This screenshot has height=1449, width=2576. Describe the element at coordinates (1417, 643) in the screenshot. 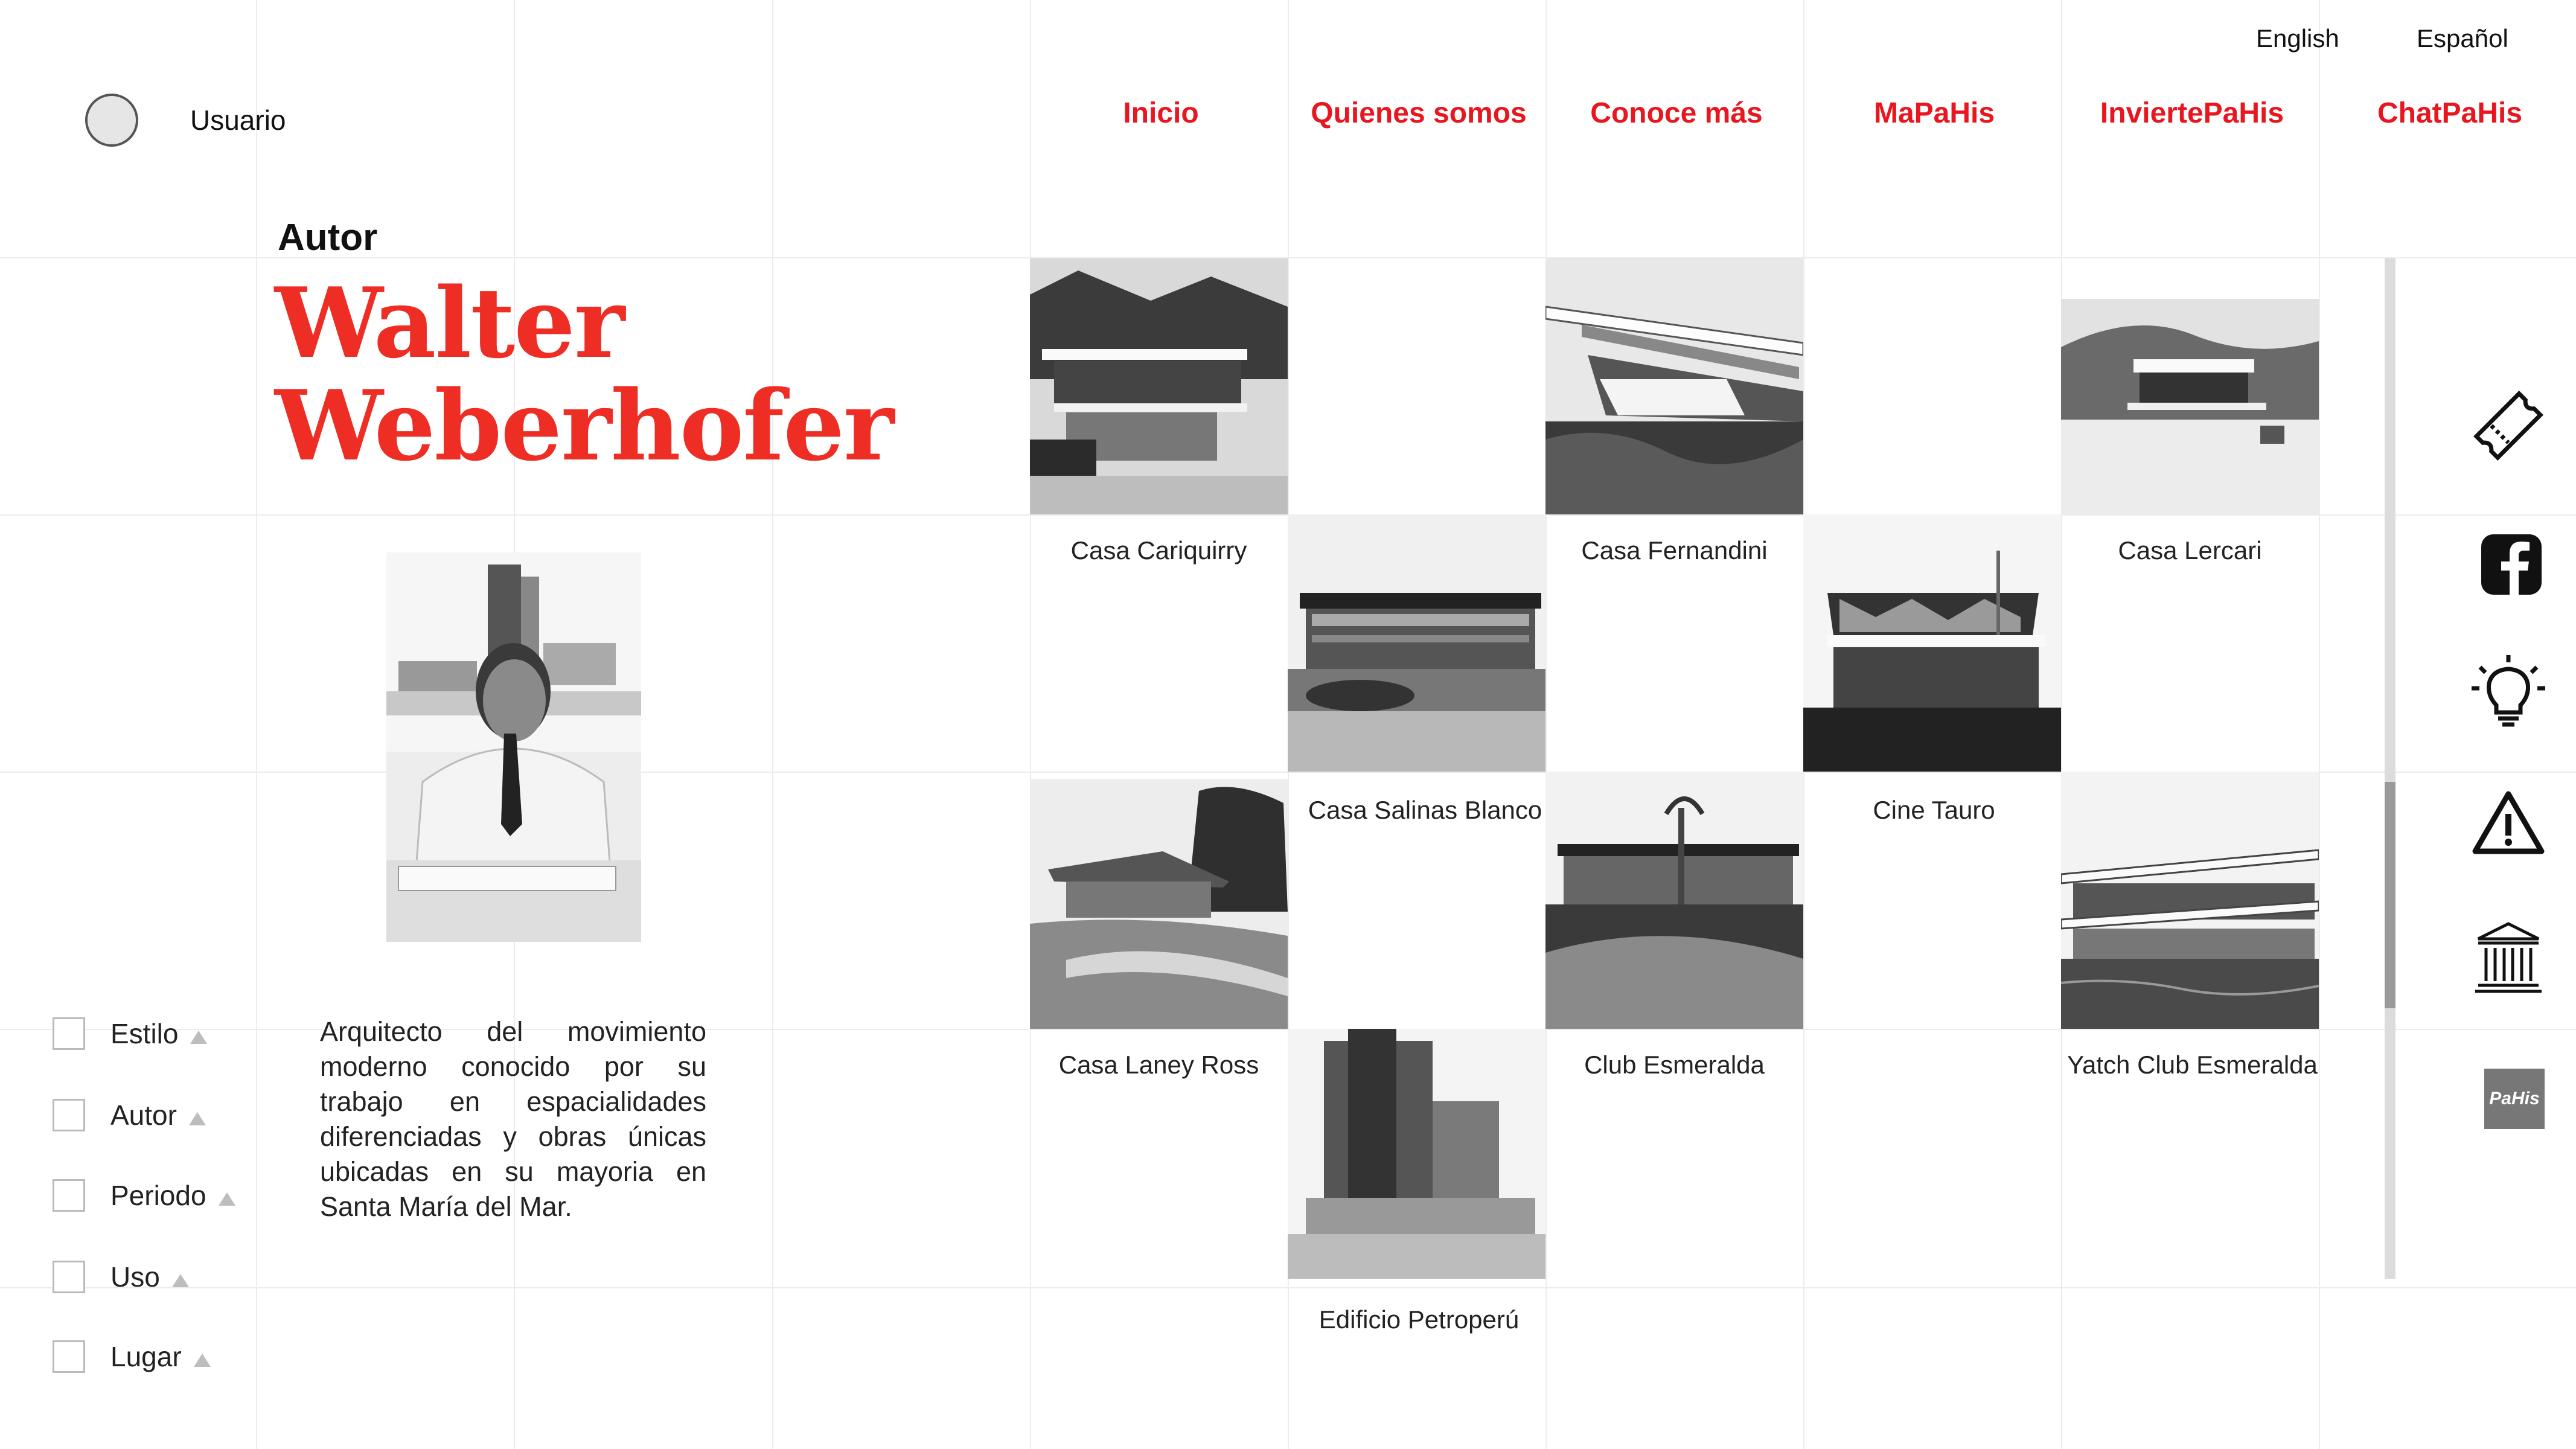

I see `project-image-casa-salinas-blanco` at that location.